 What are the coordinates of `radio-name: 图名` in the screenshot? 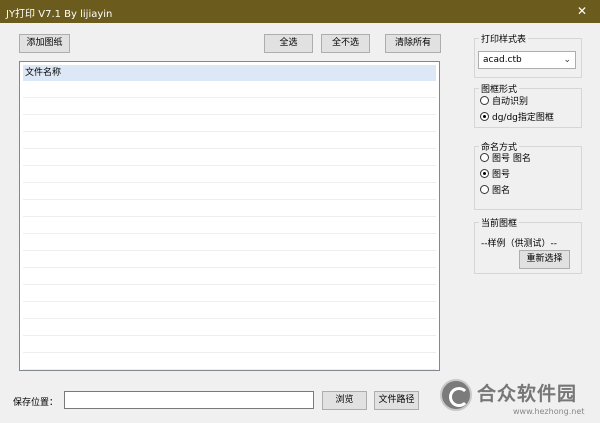 It's located at (495, 191).